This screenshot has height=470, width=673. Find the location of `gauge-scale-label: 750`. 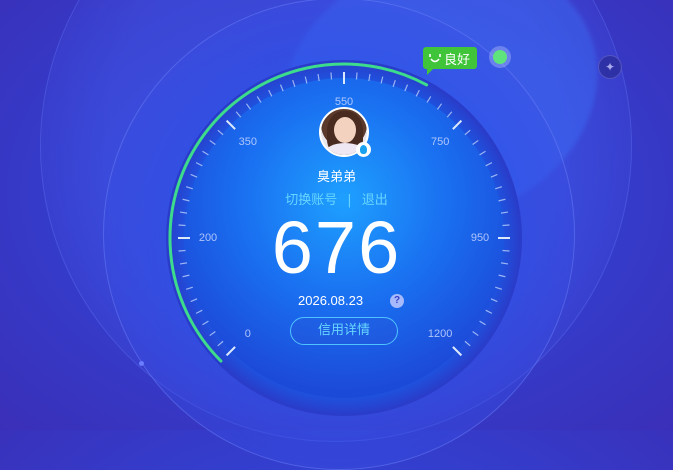

gauge-scale-label: 750 is located at coordinates (440, 141).